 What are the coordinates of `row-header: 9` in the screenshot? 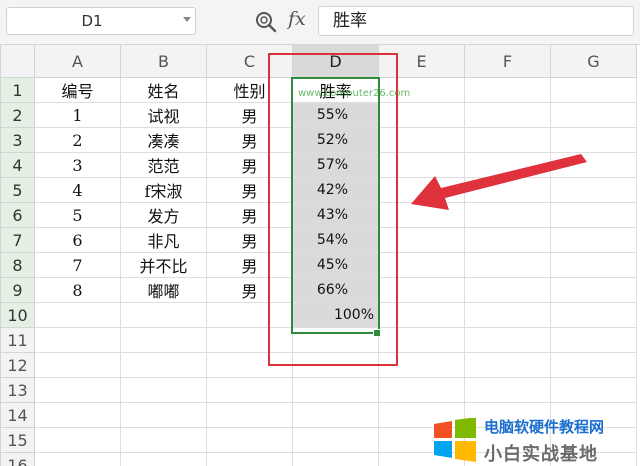 It's located at (17, 290).